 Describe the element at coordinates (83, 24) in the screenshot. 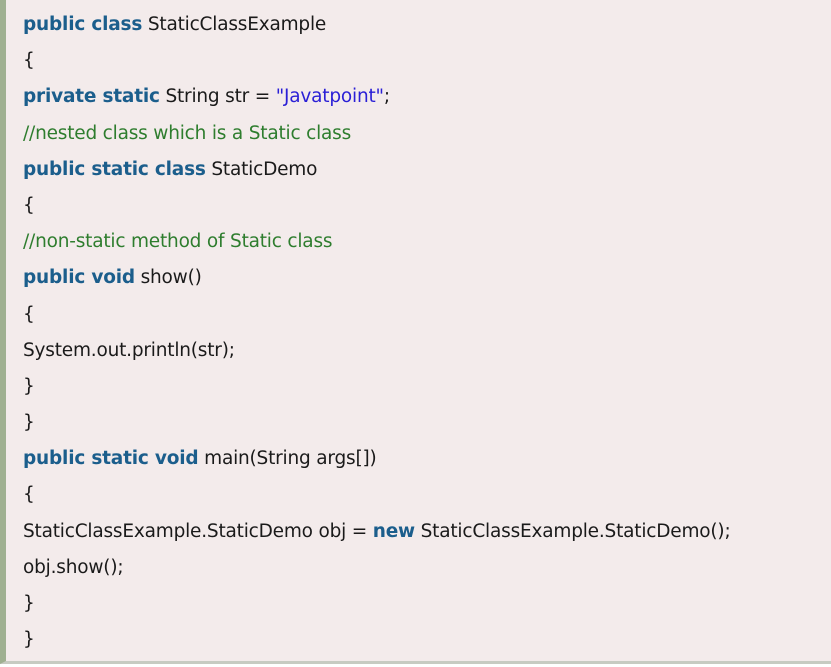

I see `code-token: public class` at that location.